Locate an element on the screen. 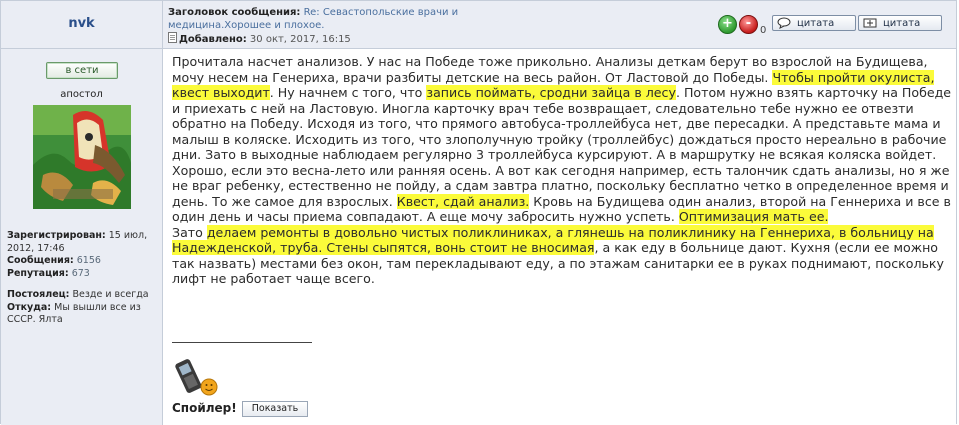 The width and height of the screenshot is (959, 425). status-label: Постоялец: is located at coordinates (38, 294).